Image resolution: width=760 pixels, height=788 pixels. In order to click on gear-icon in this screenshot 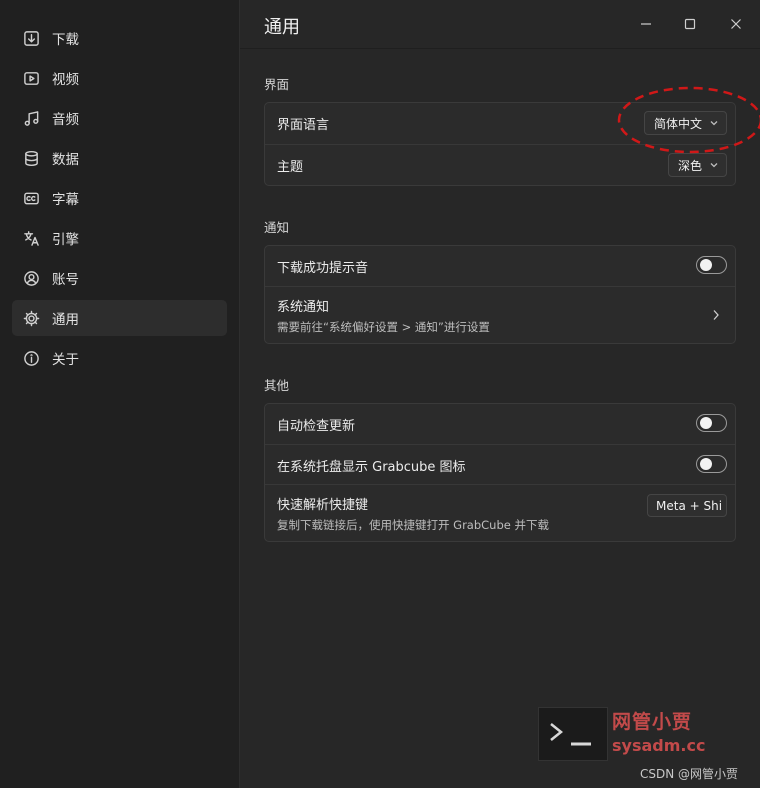, I will do `click(31, 318)`.